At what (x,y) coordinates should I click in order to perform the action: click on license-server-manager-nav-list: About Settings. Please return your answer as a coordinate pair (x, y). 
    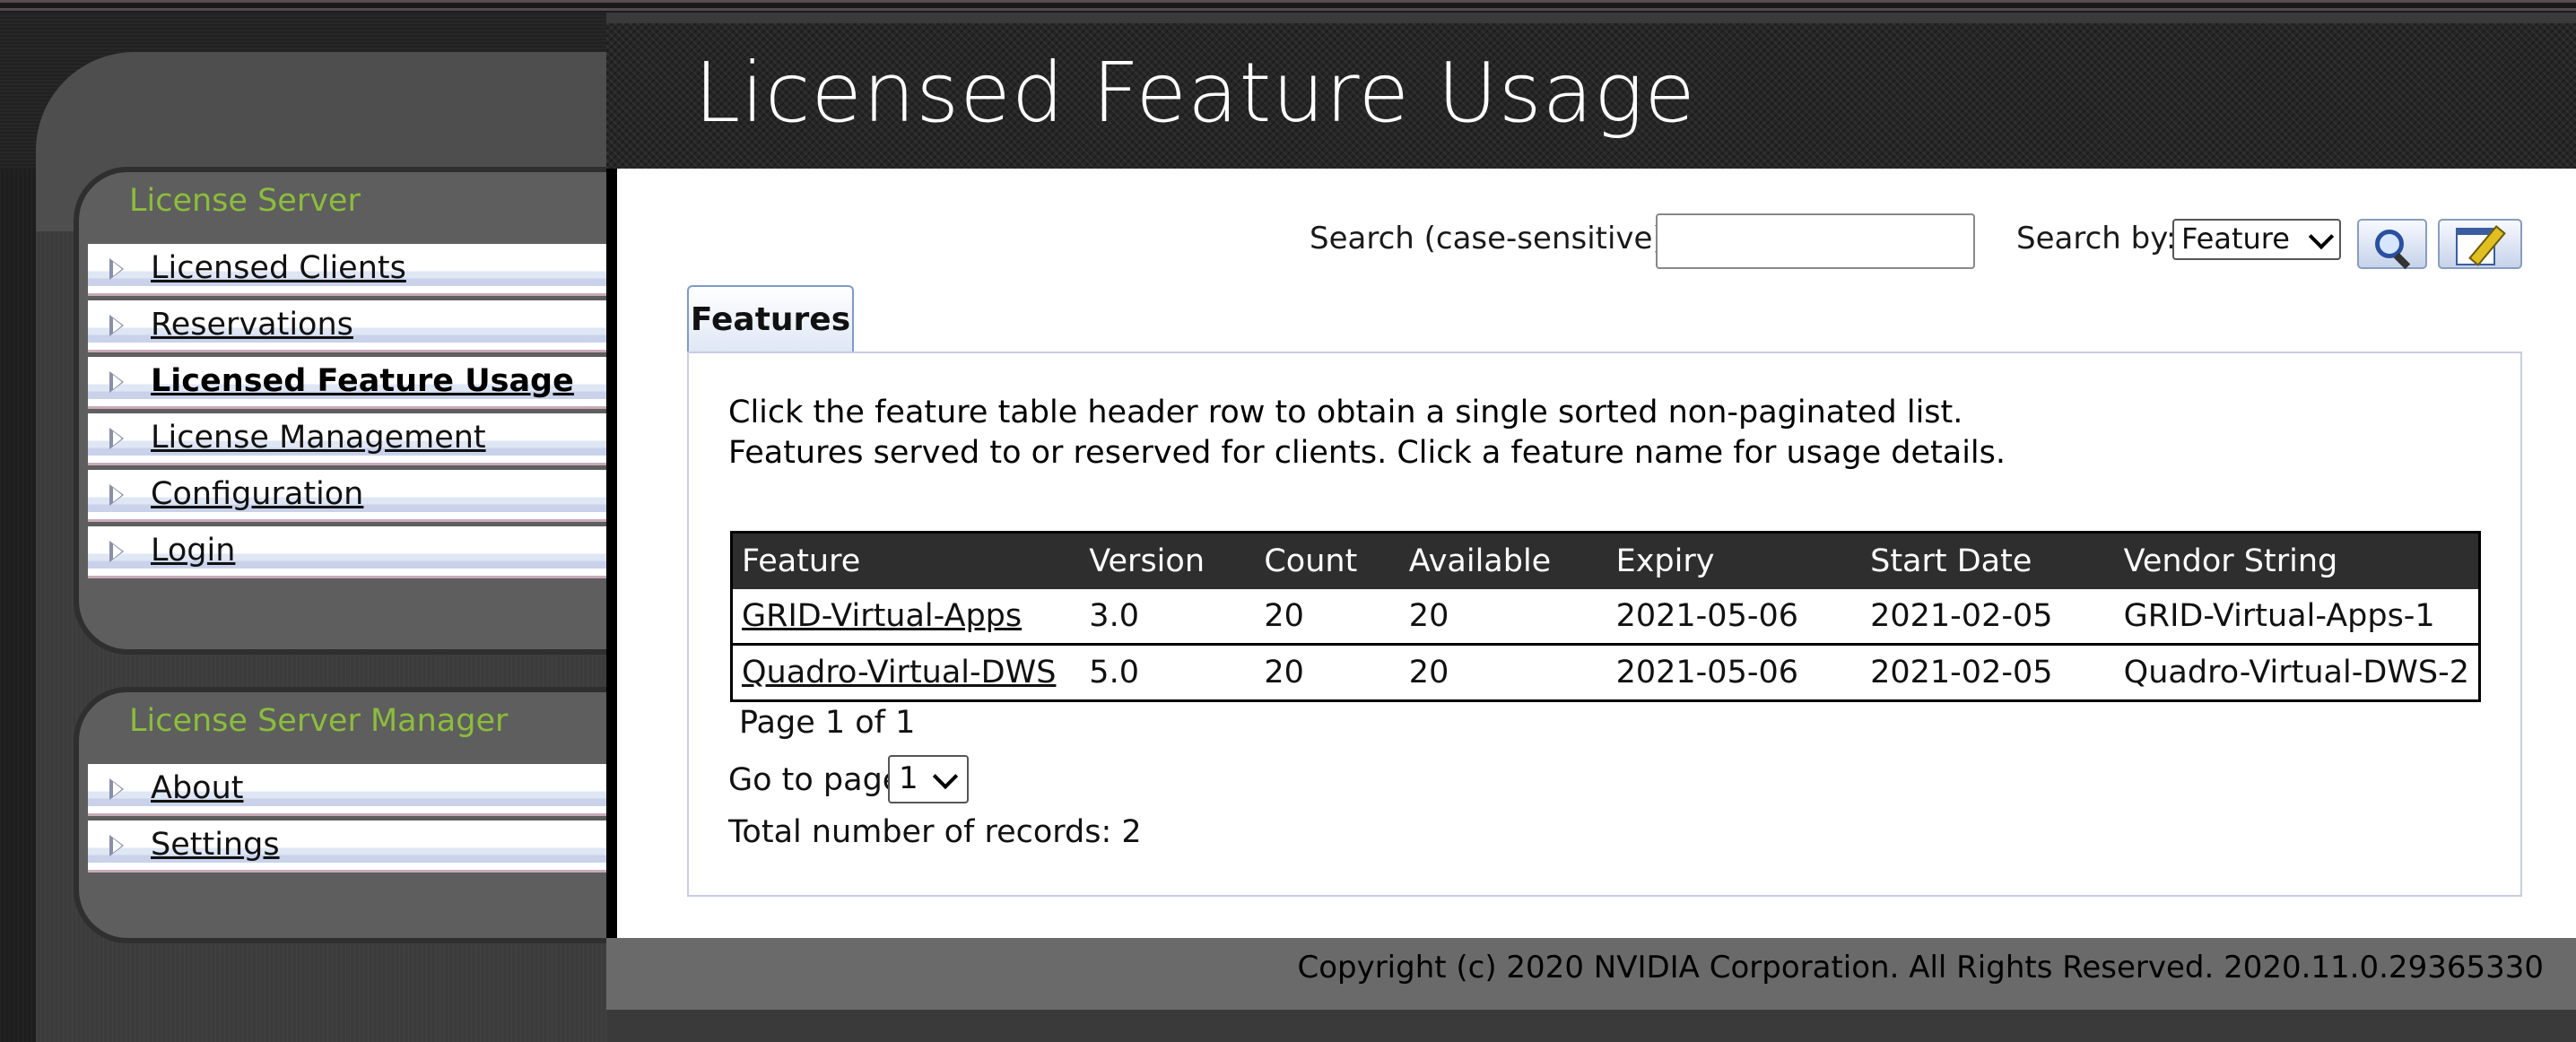
    Looking at the image, I should click on (347, 821).